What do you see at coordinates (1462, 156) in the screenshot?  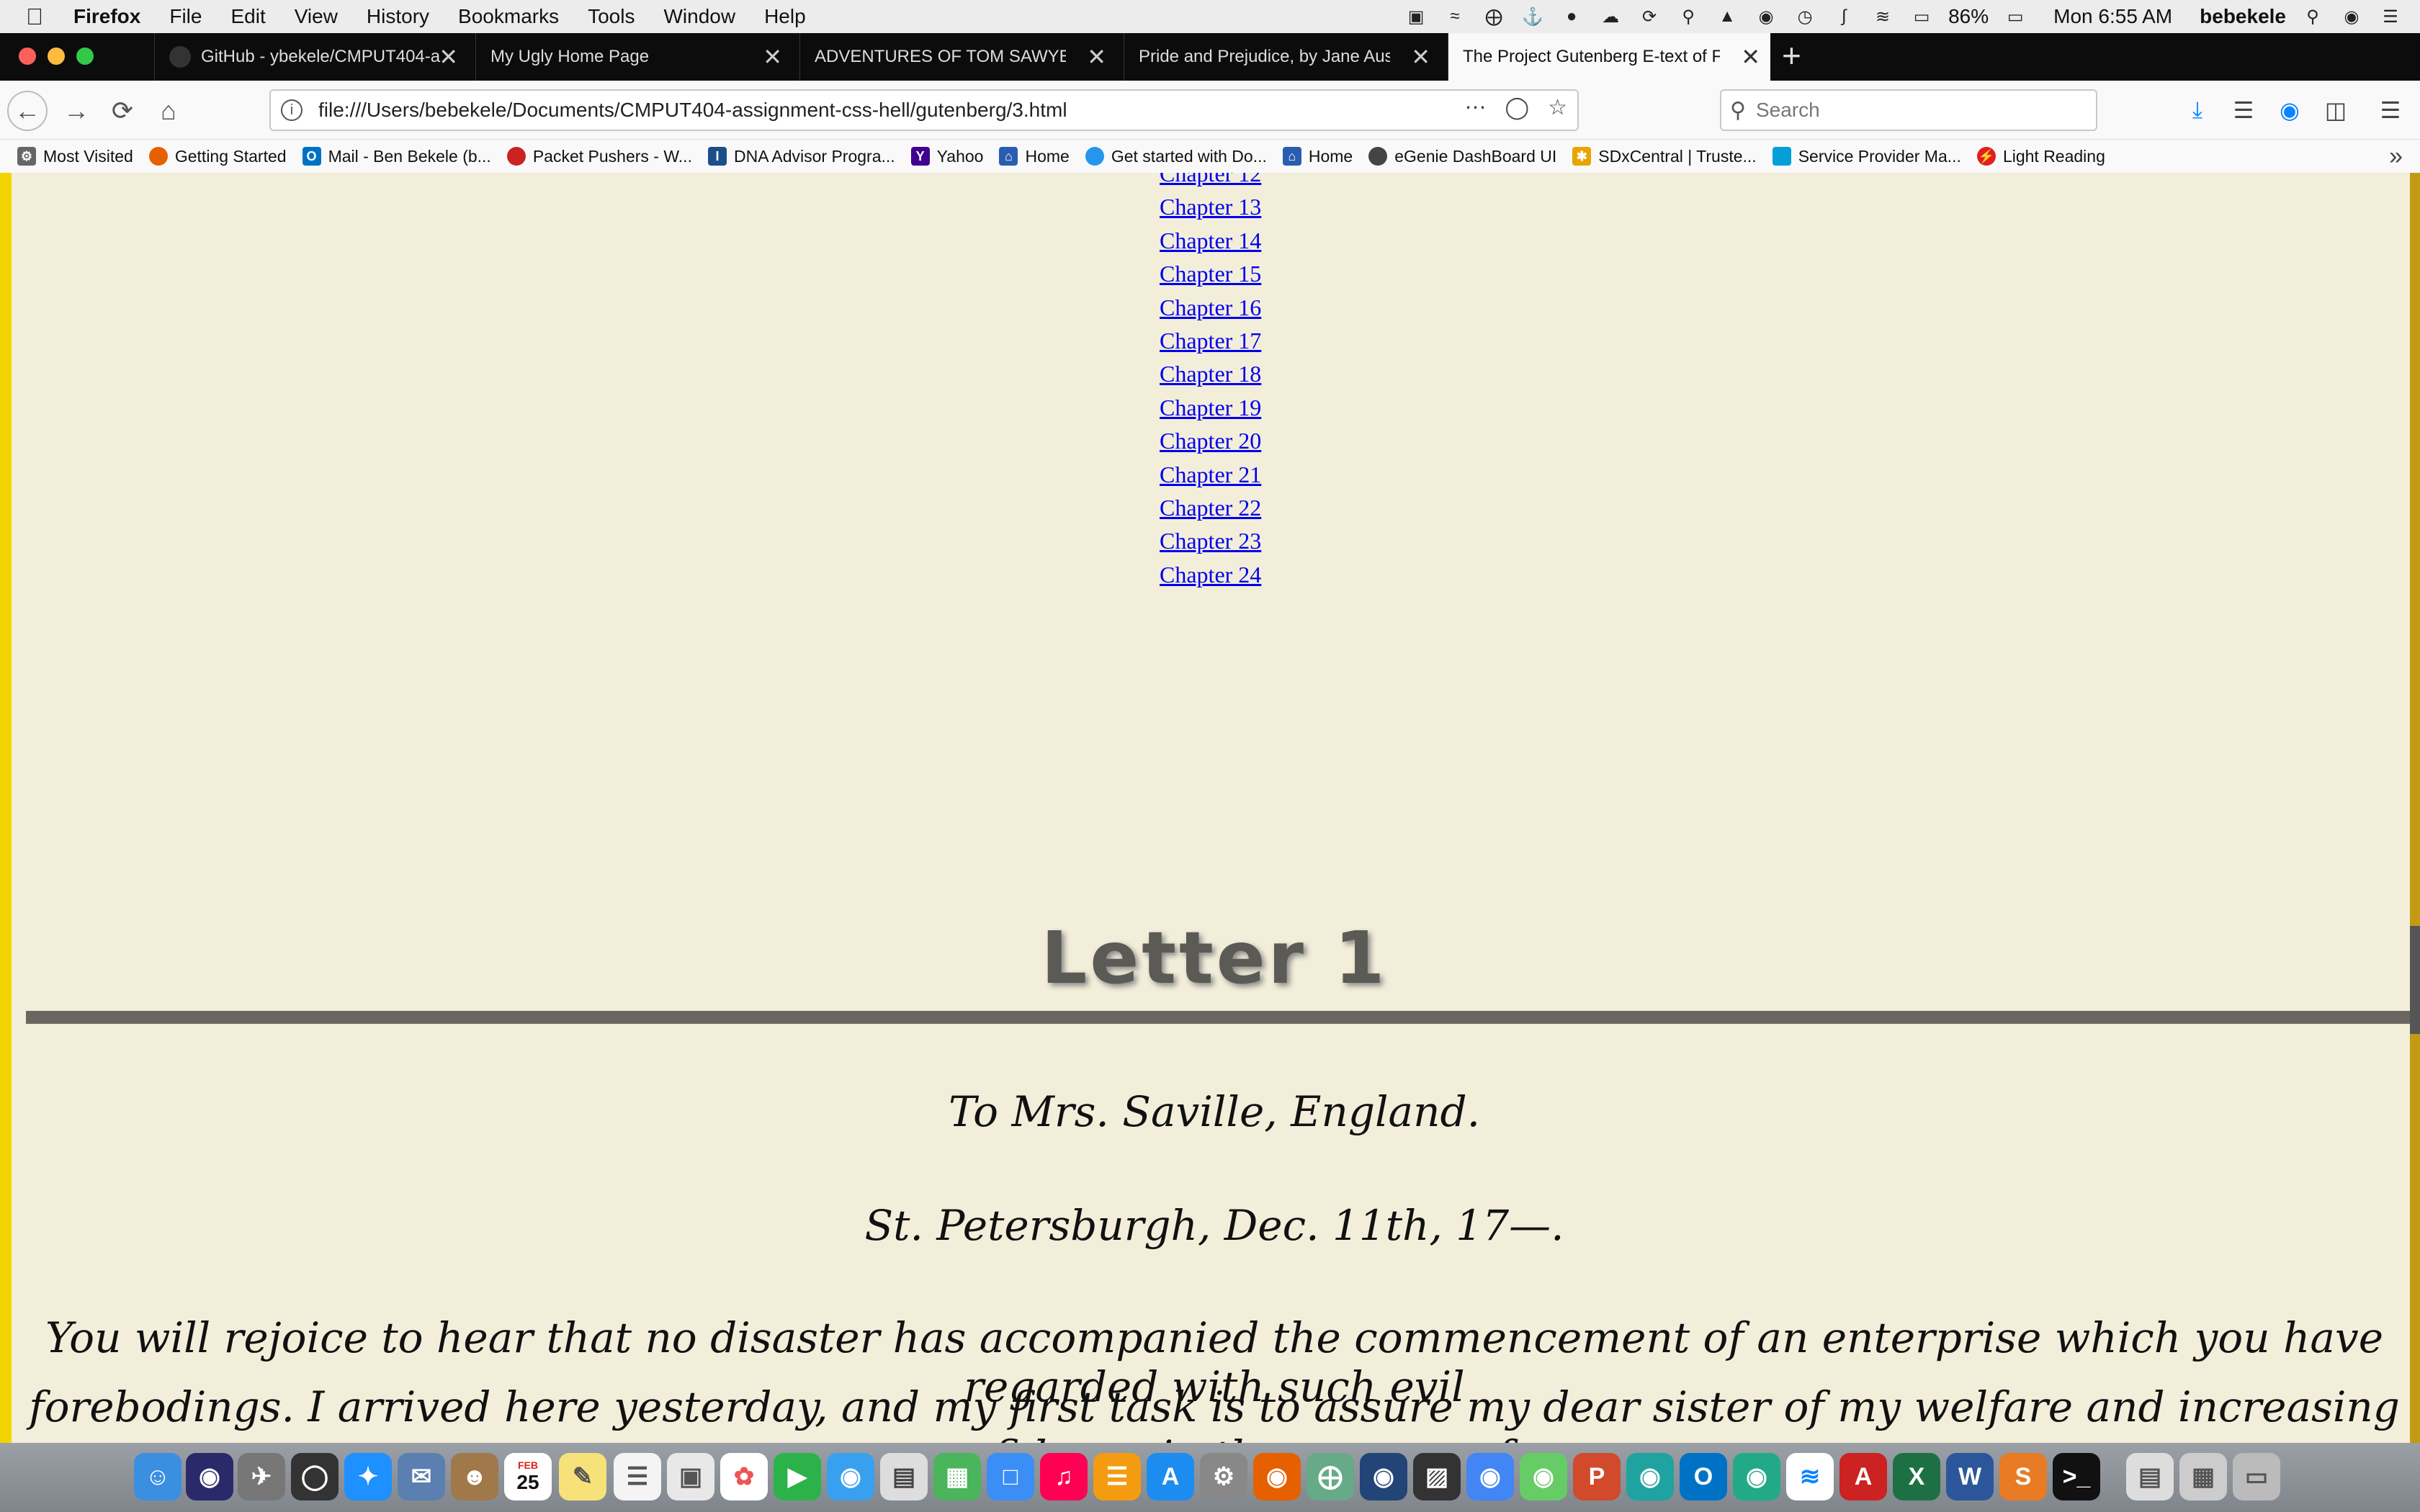 I see `bookmark-egenie: eGenie DashBoard UI` at bounding box center [1462, 156].